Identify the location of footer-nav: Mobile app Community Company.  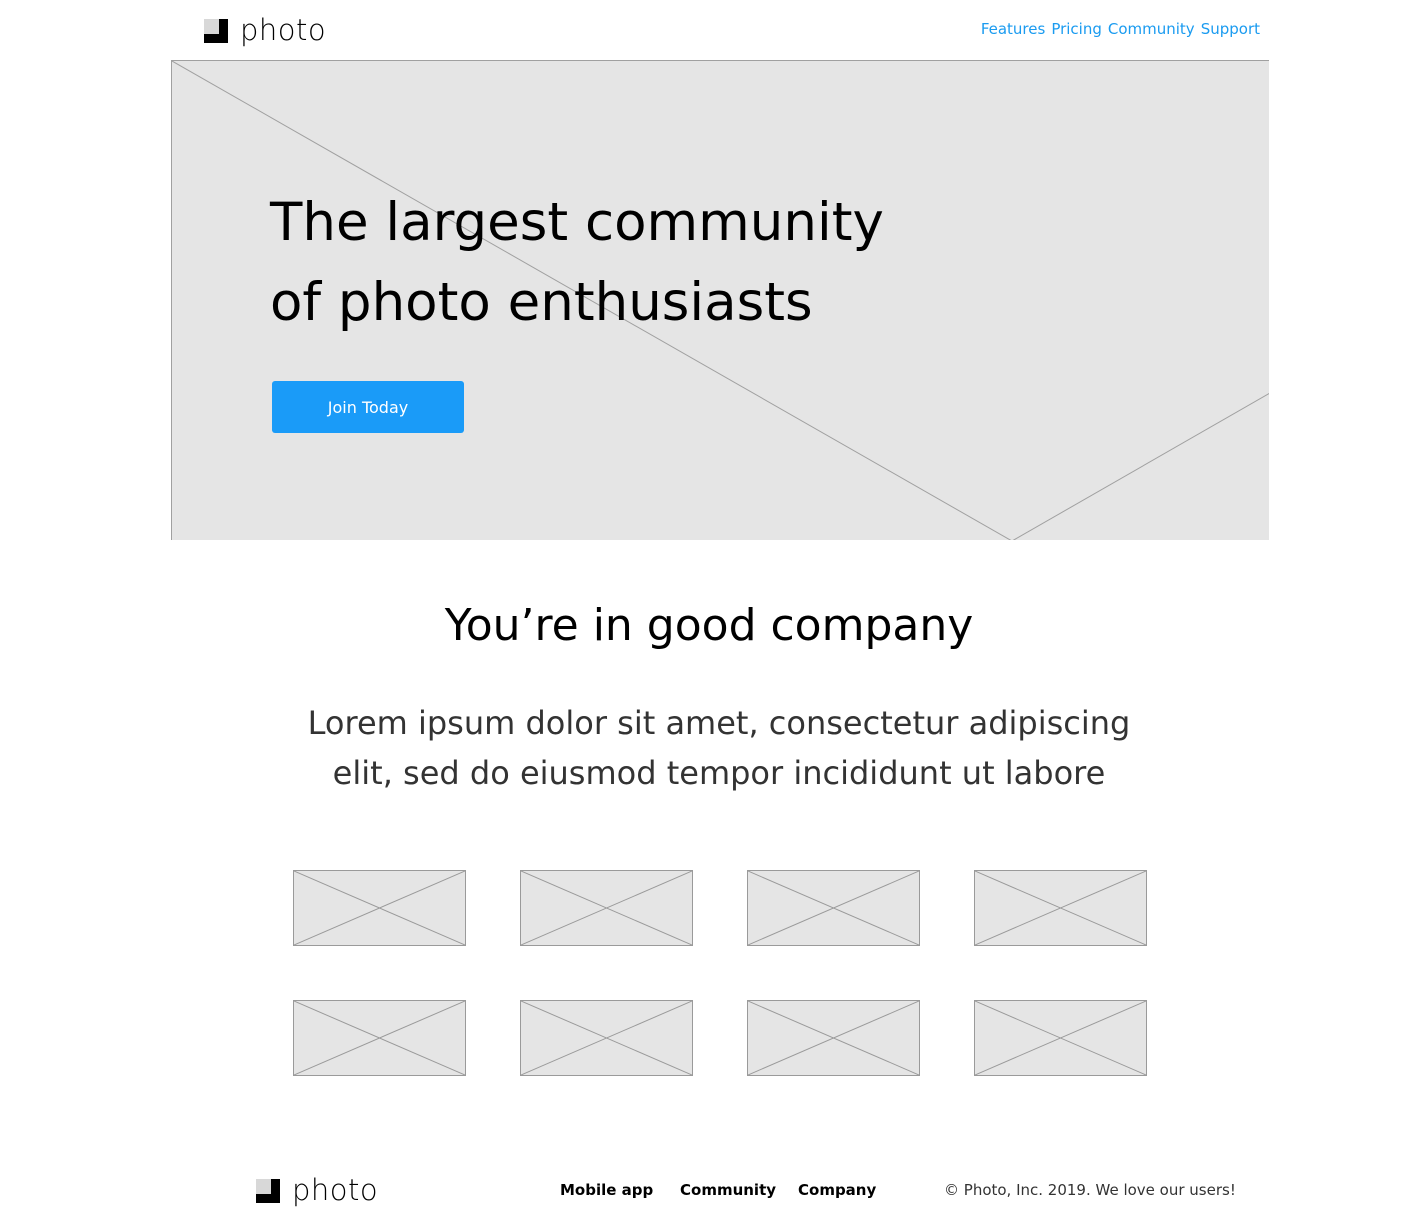
(718, 1190).